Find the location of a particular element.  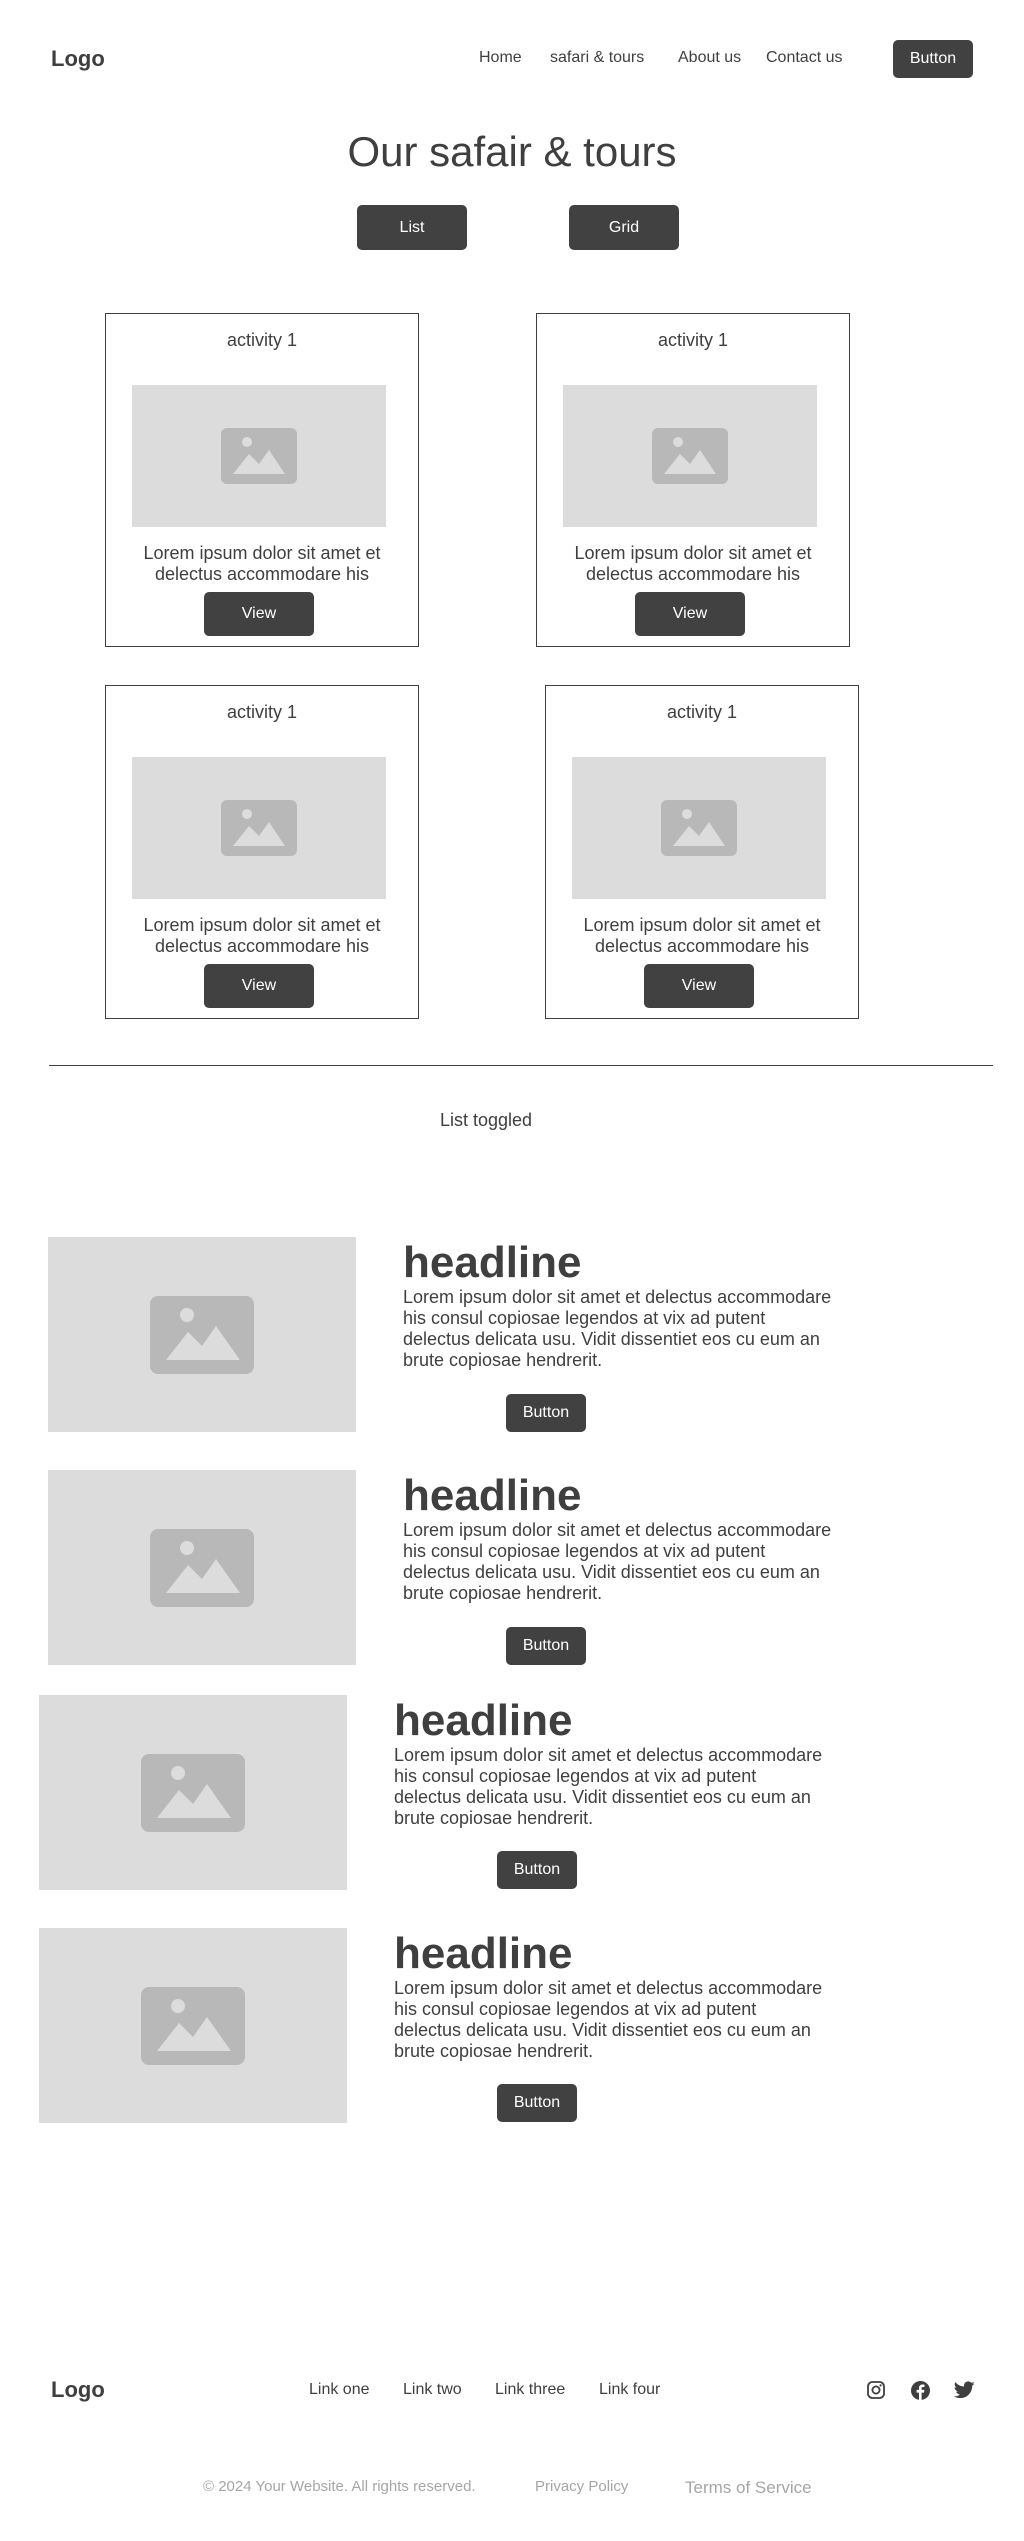

twitter-icon is located at coordinates (964, 2390).